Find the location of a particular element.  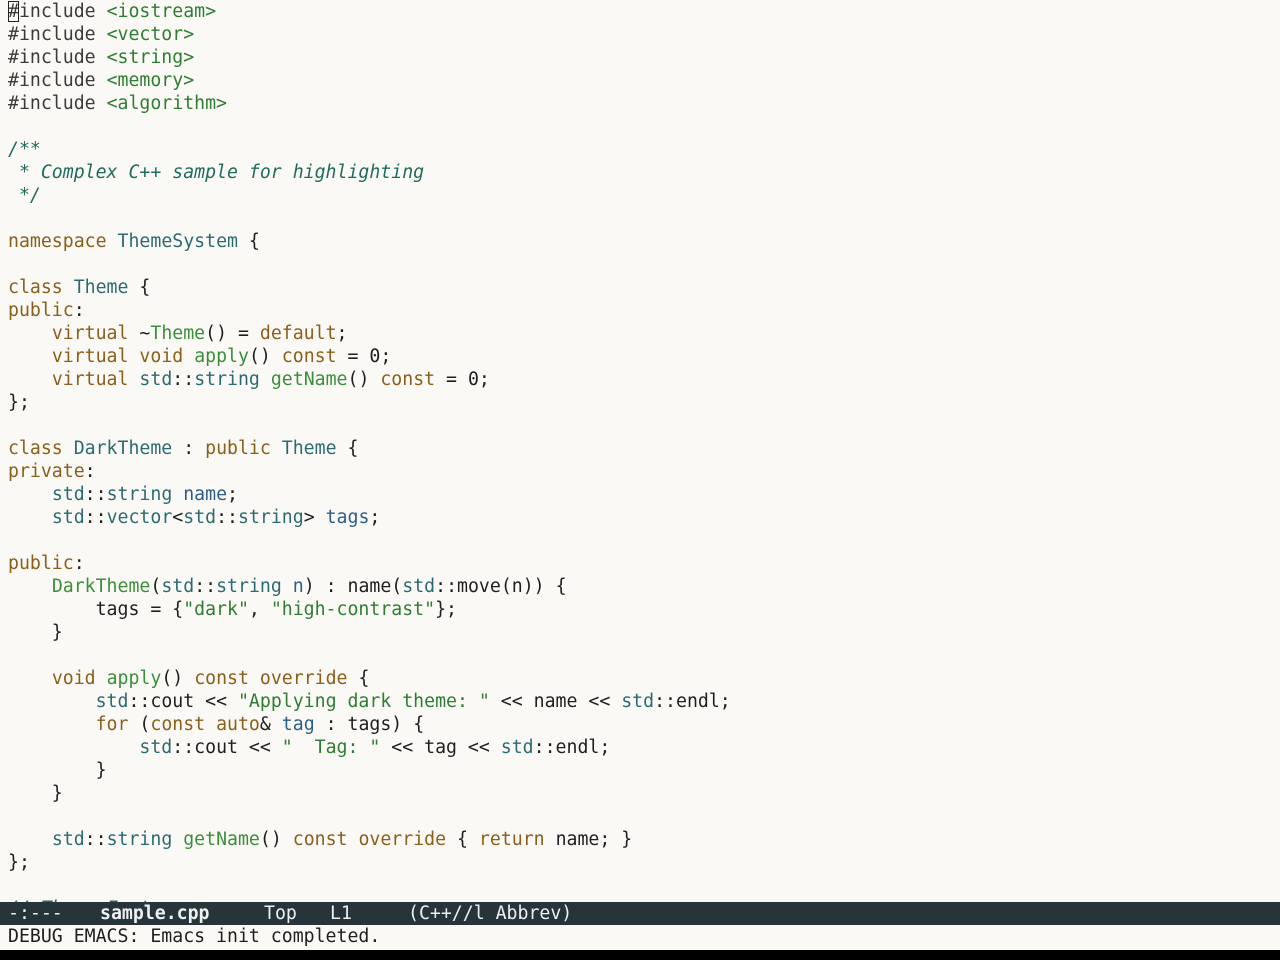

code-line: virtual void apply() const = 0; is located at coordinates (644, 356).